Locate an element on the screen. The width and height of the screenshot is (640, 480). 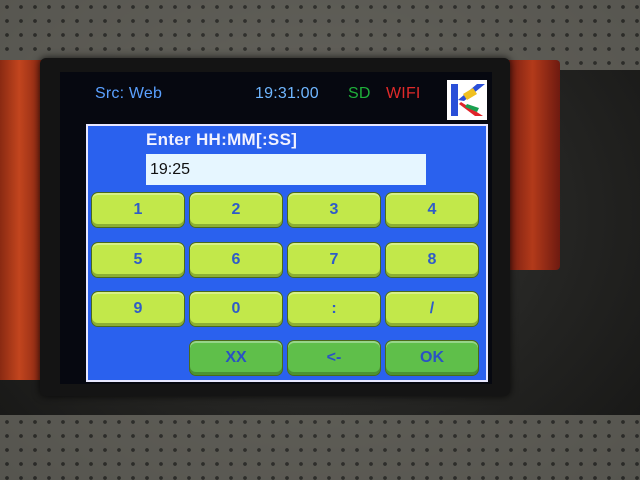
key-slash: / is located at coordinates (432, 309).